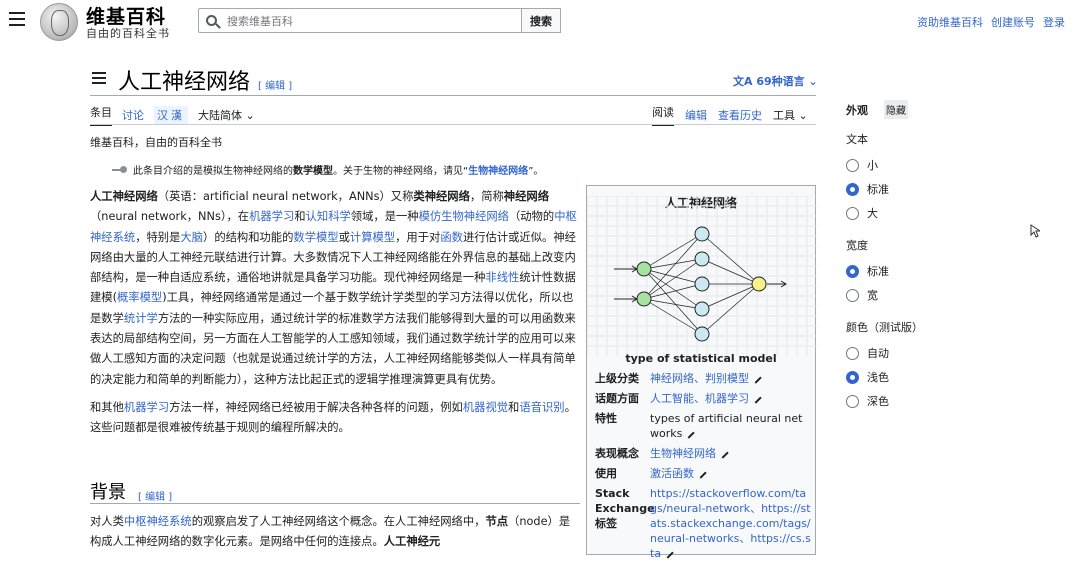 This screenshot has height=566, width=1079. I want to click on main-menu-icon, so click(17, 19).